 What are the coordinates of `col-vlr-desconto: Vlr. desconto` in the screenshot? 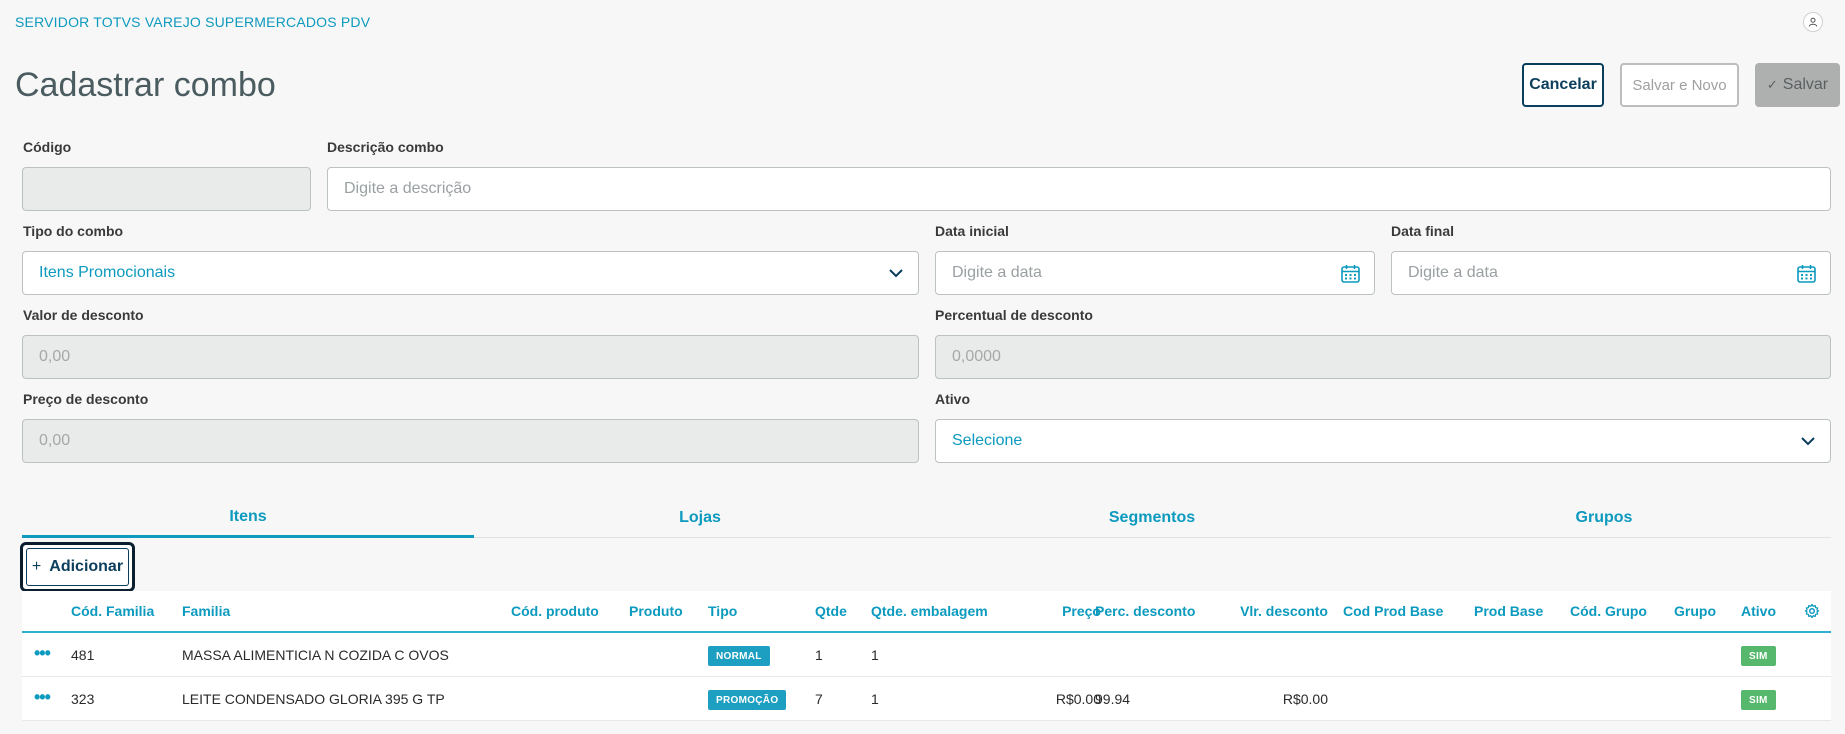 It's located at (1275, 611).